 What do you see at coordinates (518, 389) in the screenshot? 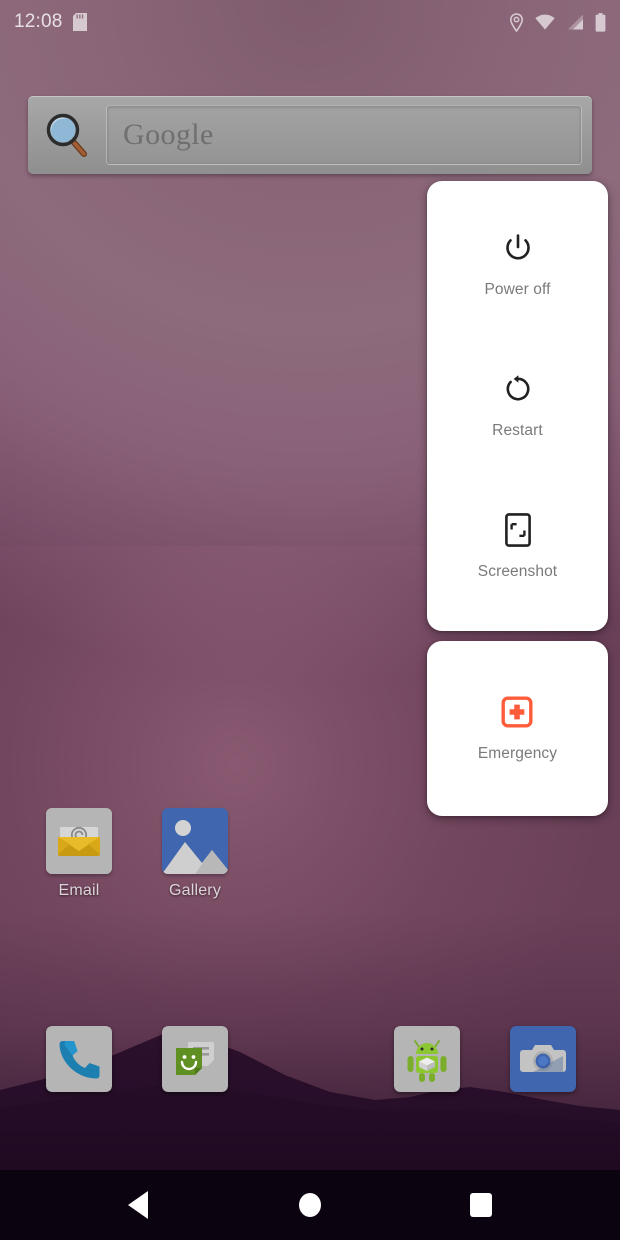
I see `restart-icon` at bounding box center [518, 389].